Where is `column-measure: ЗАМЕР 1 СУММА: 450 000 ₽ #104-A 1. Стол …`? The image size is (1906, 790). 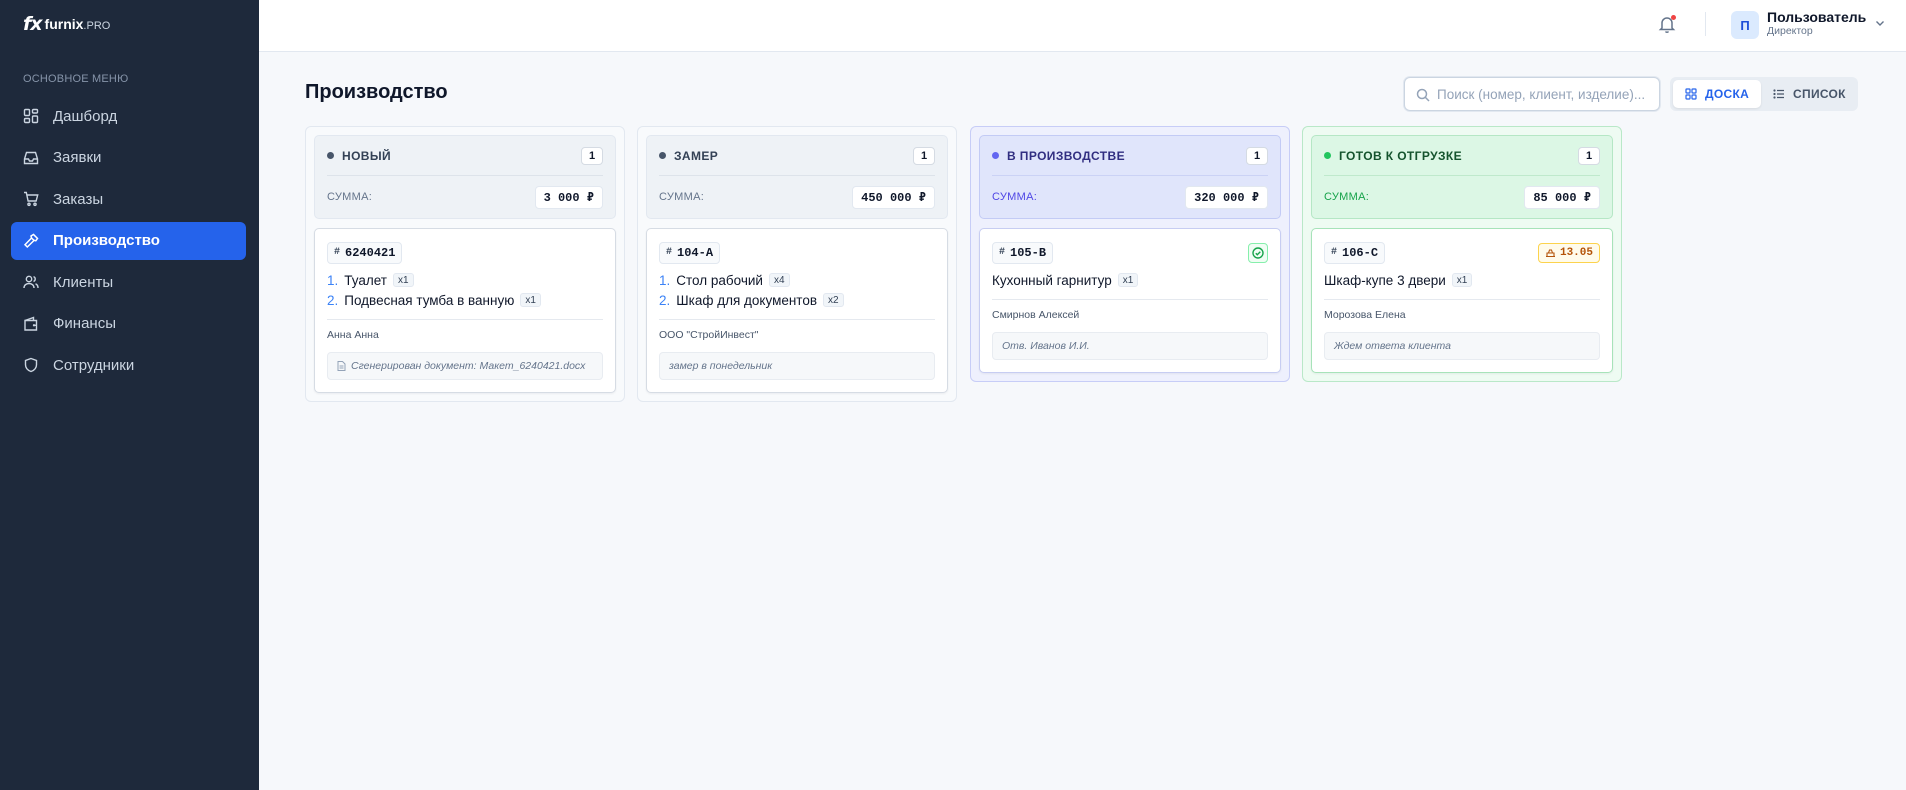
column-measure: ЗАМЕР 1 СУММА: 450 000 ₽ #104-A 1. Стол … is located at coordinates (797, 264).